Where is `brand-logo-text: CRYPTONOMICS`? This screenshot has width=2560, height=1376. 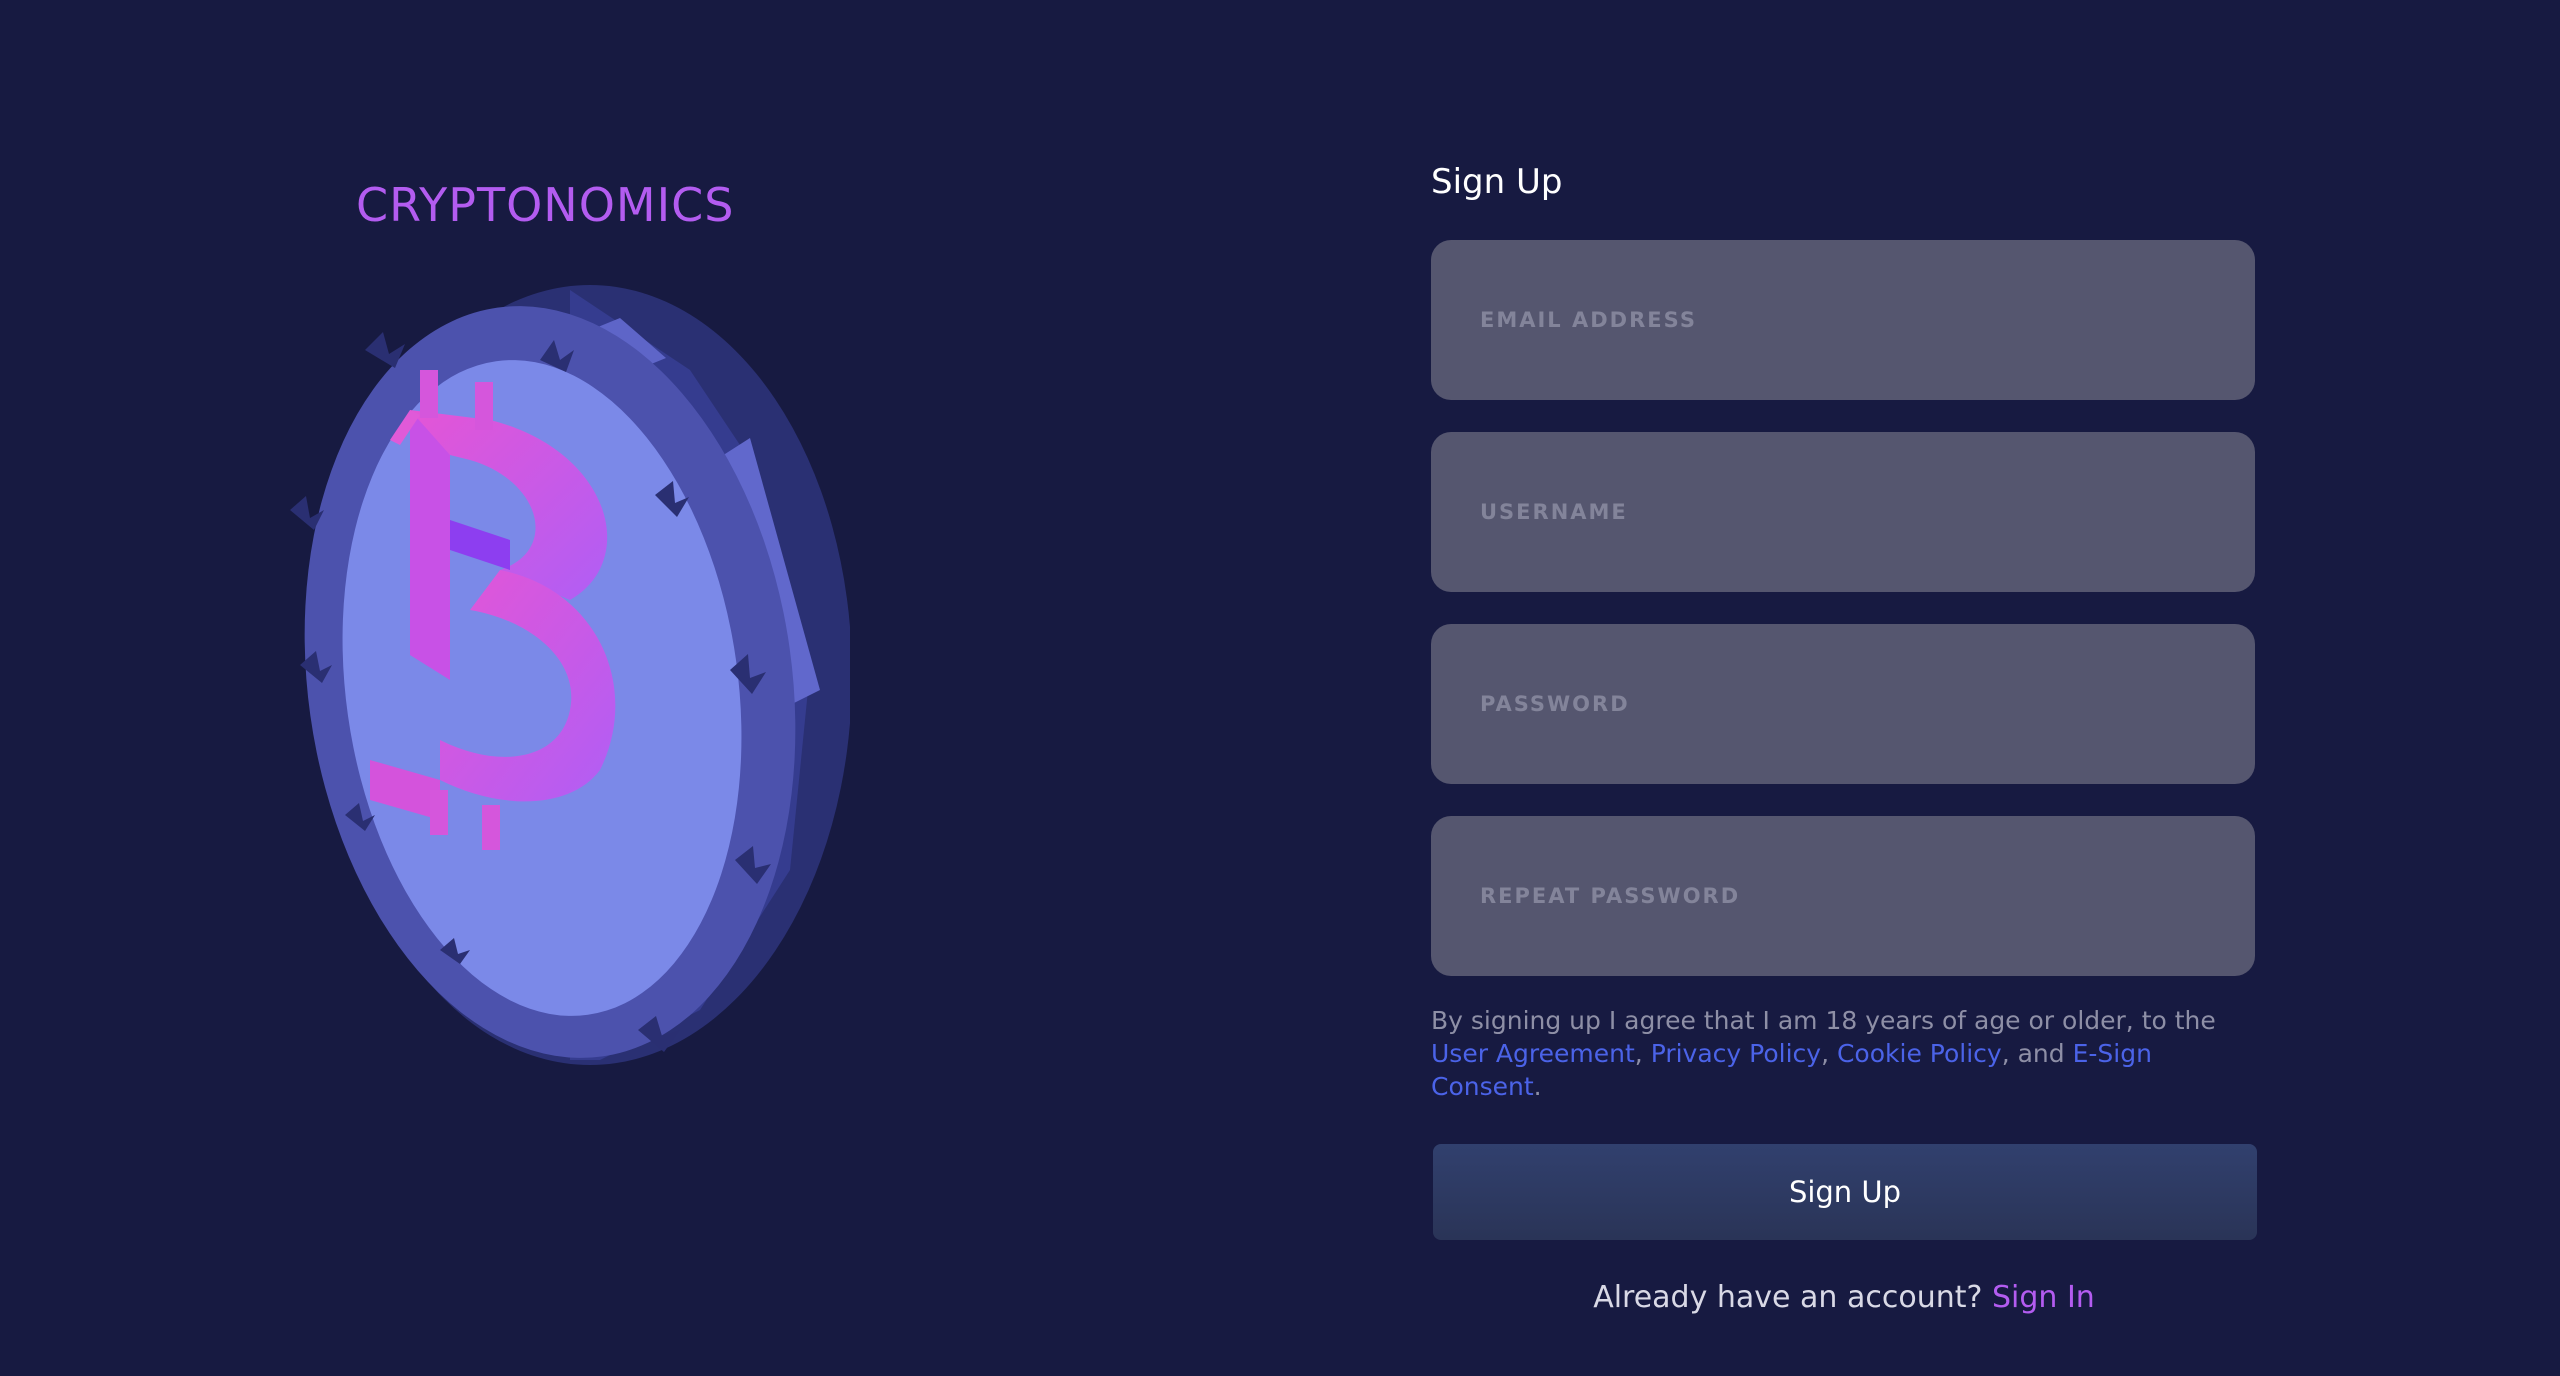 brand-logo-text: CRYPTONOMICS is located at coordinates (545, 205).